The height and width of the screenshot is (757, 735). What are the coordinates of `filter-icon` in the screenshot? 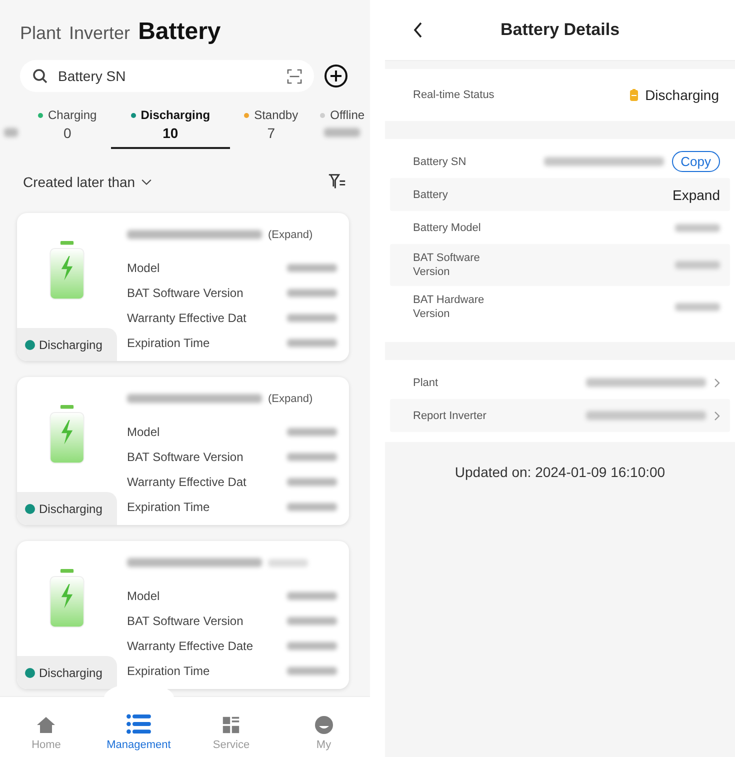 It's located at (337, 182).